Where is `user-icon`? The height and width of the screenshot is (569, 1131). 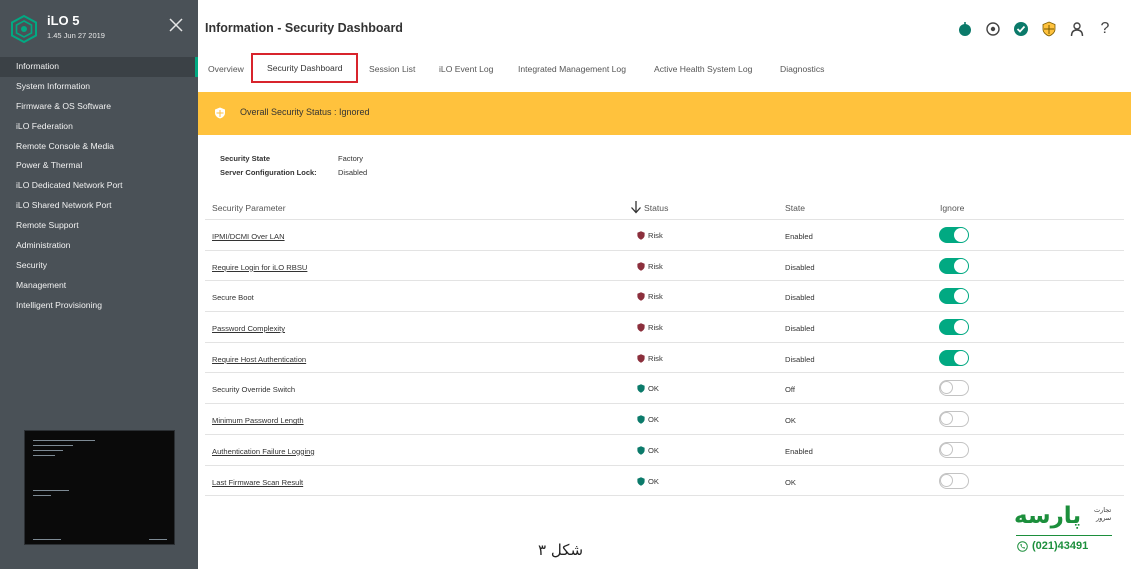
user-icon is located at coordinates (1077, 29).